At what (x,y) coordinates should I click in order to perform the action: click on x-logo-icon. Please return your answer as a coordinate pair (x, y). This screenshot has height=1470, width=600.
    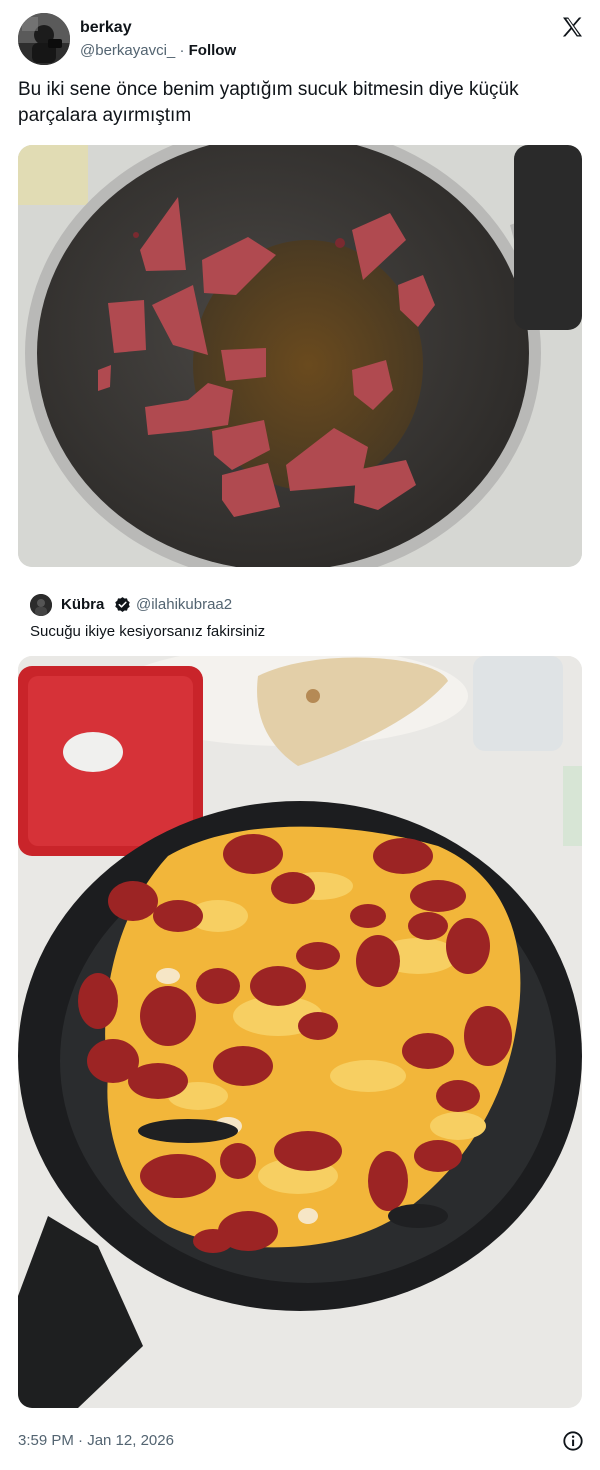
    Looking at the image, I should click on (572, 27).